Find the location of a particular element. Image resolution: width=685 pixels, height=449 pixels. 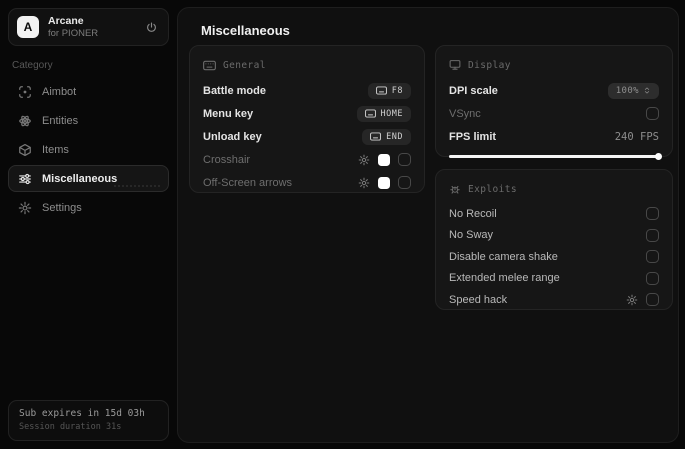

setting-label: Off-Screen arrows is located at coordinates (248, 182).